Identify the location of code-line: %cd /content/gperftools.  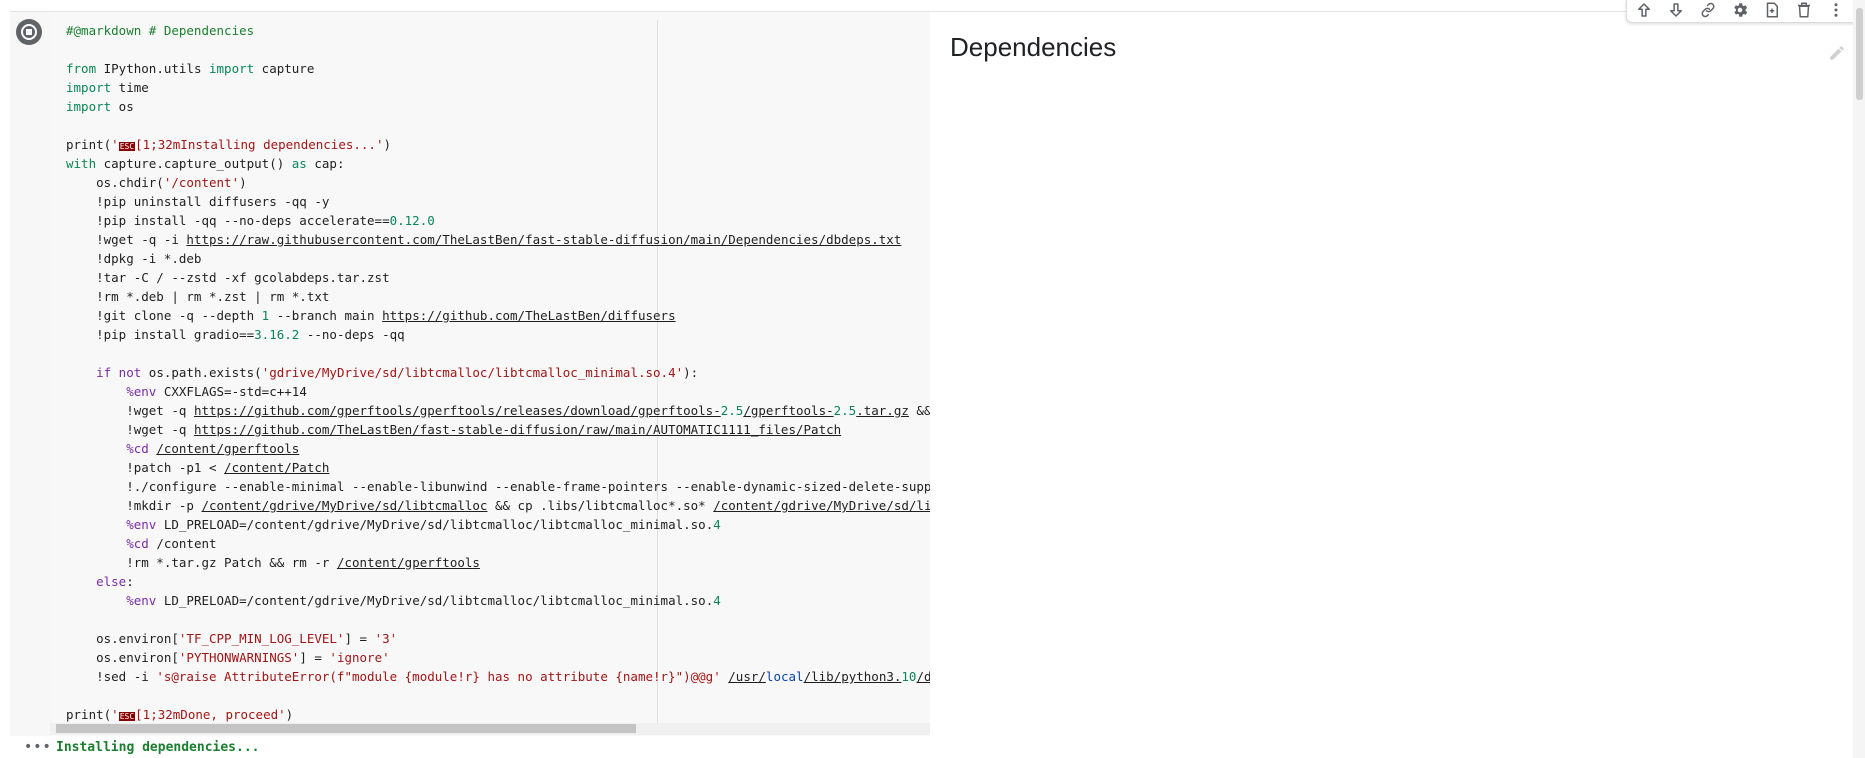
(498, 448).